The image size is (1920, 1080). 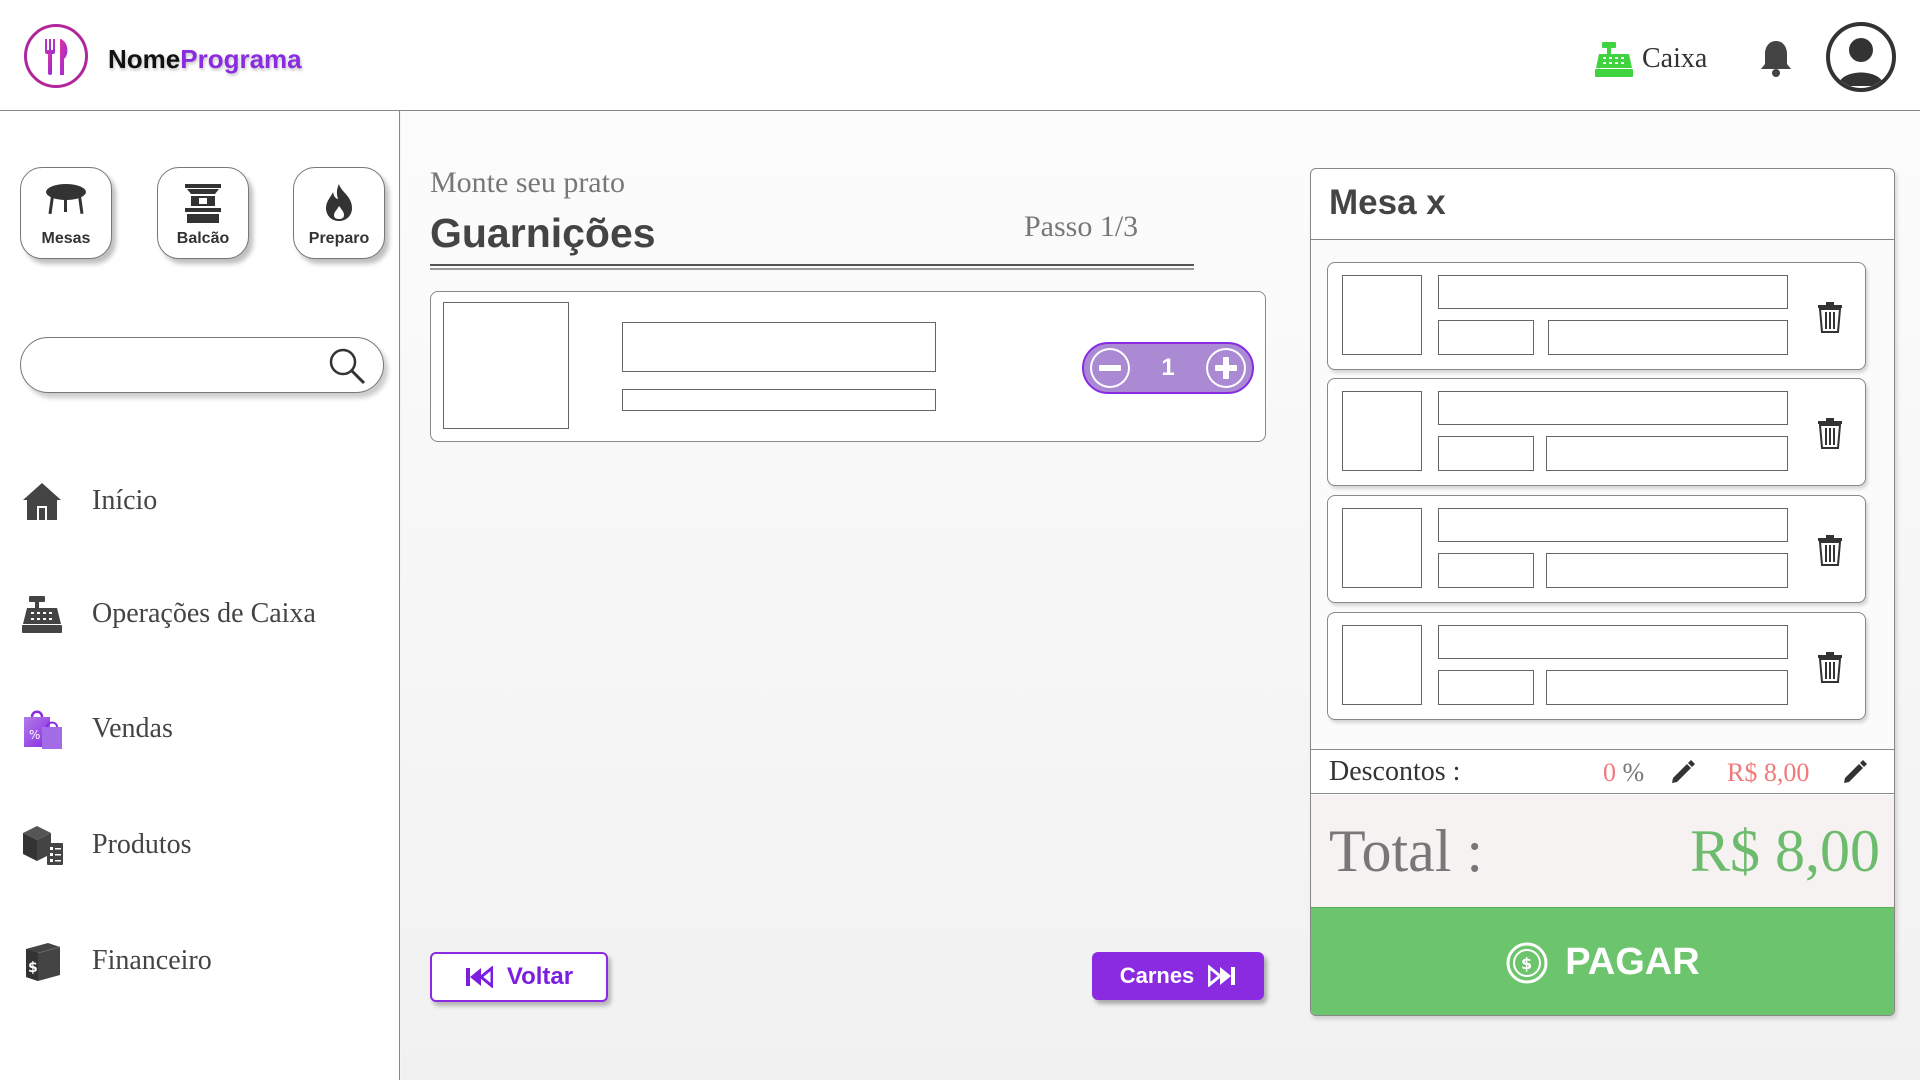 What do you see at coordinates (1855, 774) in the screenshot?
I see `edit-value-pencil-icon` at bounding box center [1855, 774].